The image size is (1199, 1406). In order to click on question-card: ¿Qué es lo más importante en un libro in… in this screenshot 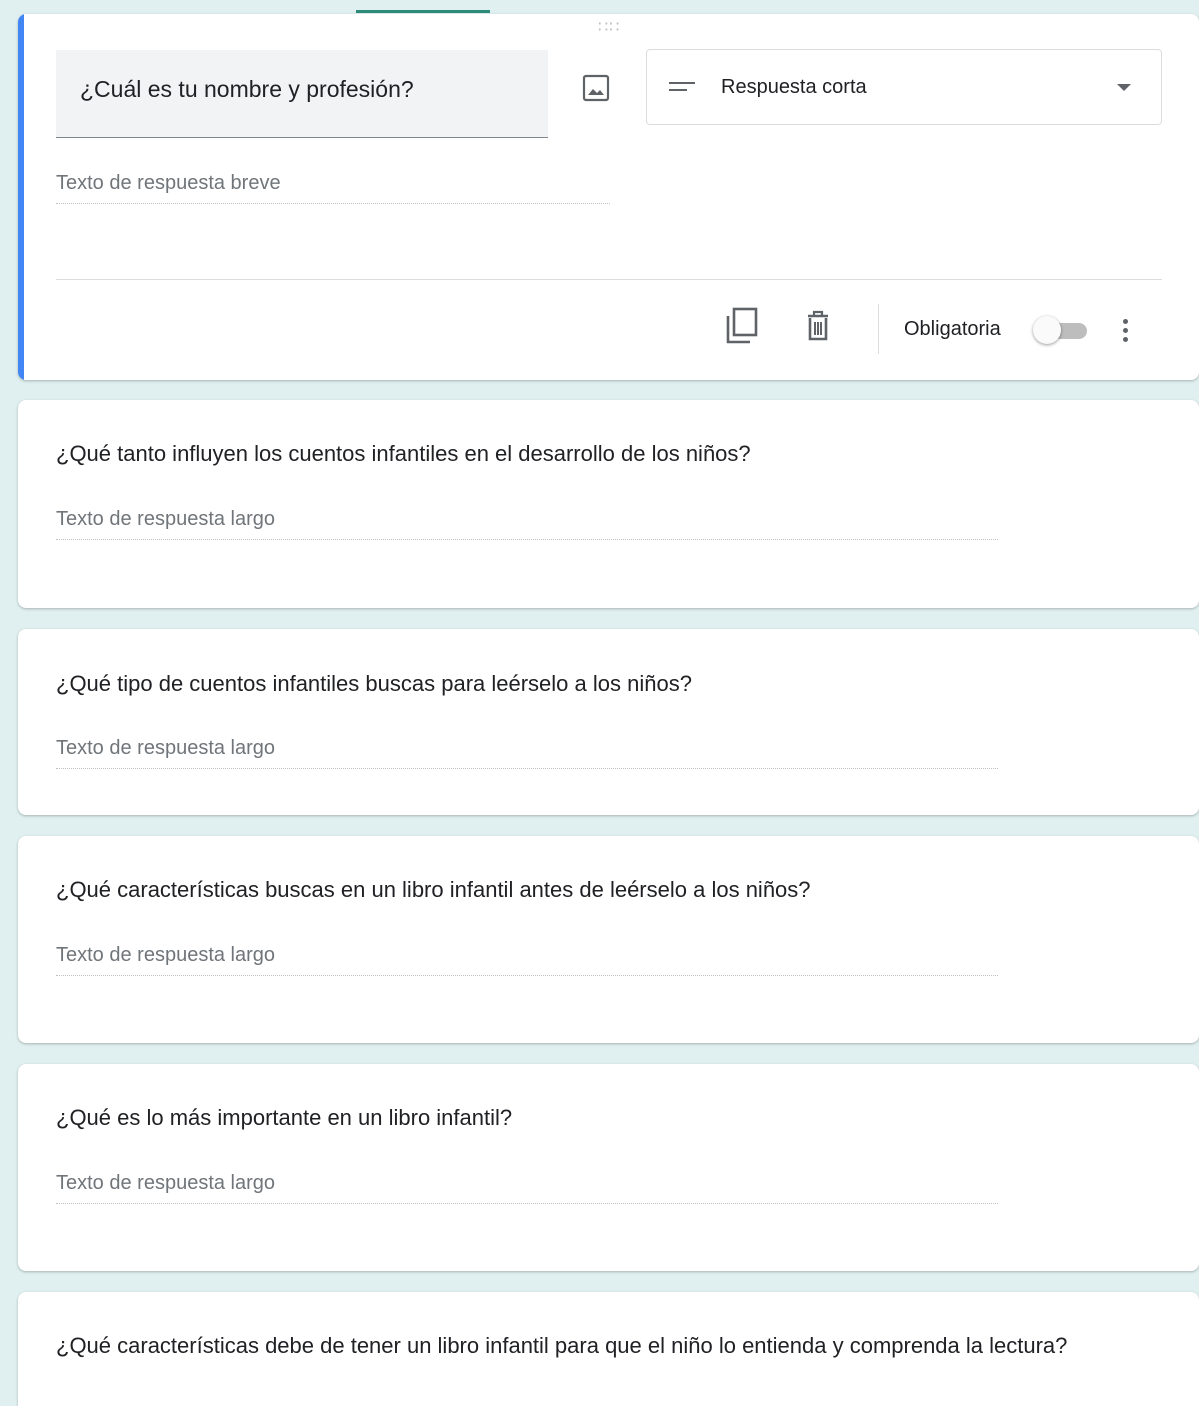, I will do `click(608, 1167)`.